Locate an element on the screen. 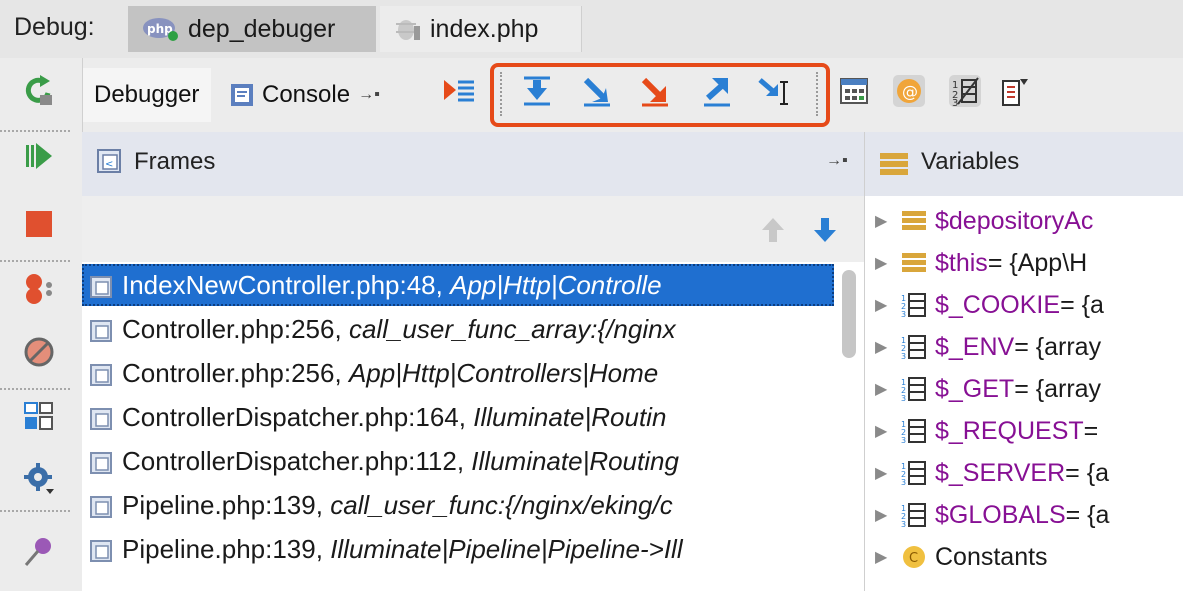 The width and height of the screenshot is (1183, 591). frames-title: Frames is located at coordinates (175, 161).